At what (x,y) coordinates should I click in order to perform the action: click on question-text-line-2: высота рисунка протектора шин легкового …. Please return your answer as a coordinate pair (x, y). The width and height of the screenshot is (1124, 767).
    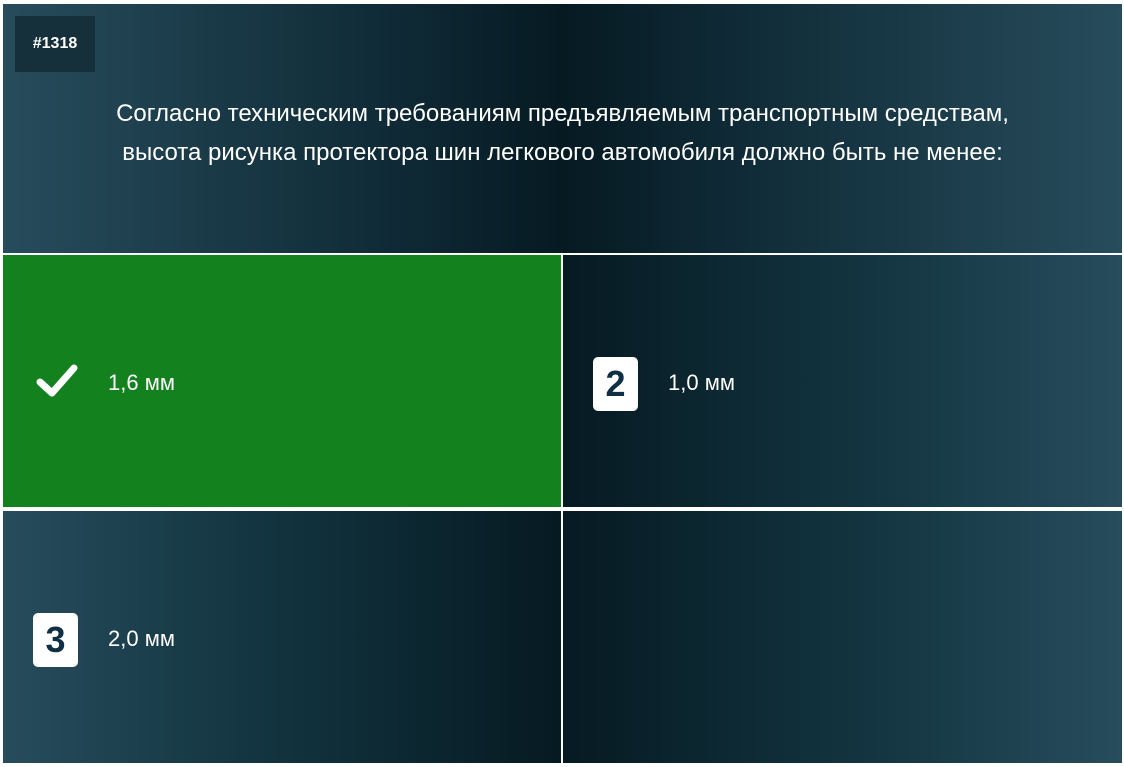
    Looking at the image, I should click on (562, 152).